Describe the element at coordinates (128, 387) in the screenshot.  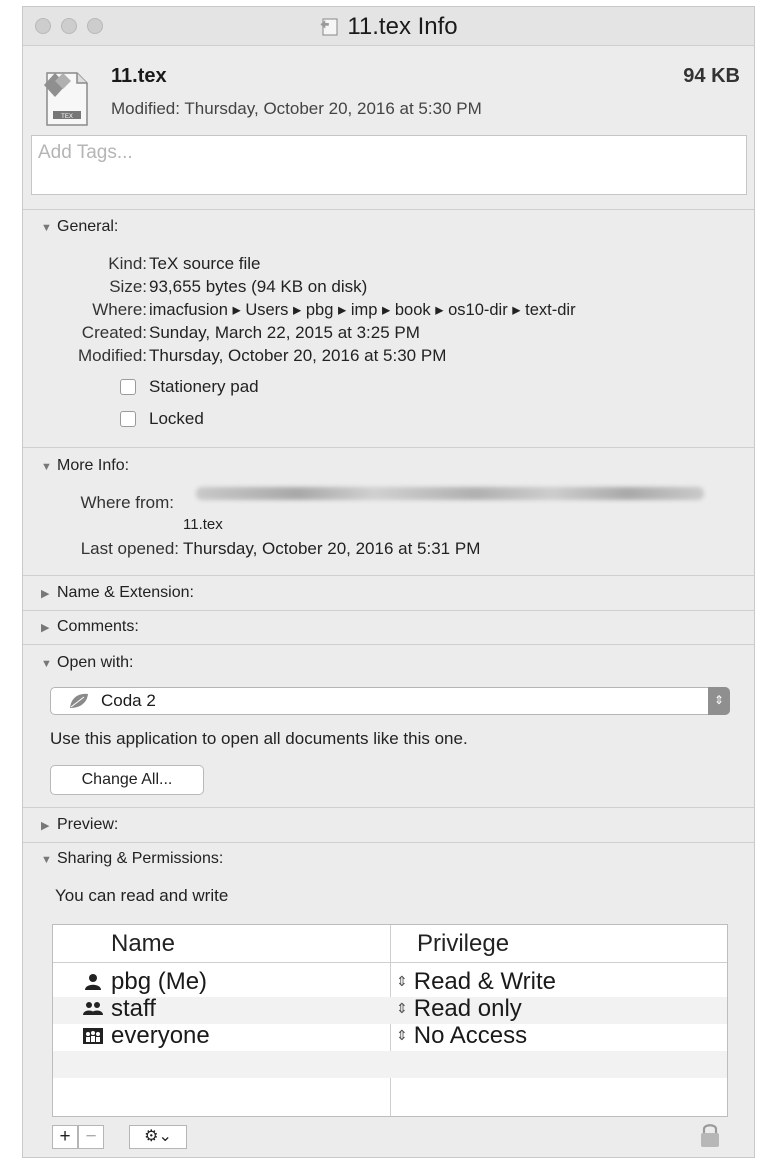
I see `stationery-pad-checkbox` at that location.